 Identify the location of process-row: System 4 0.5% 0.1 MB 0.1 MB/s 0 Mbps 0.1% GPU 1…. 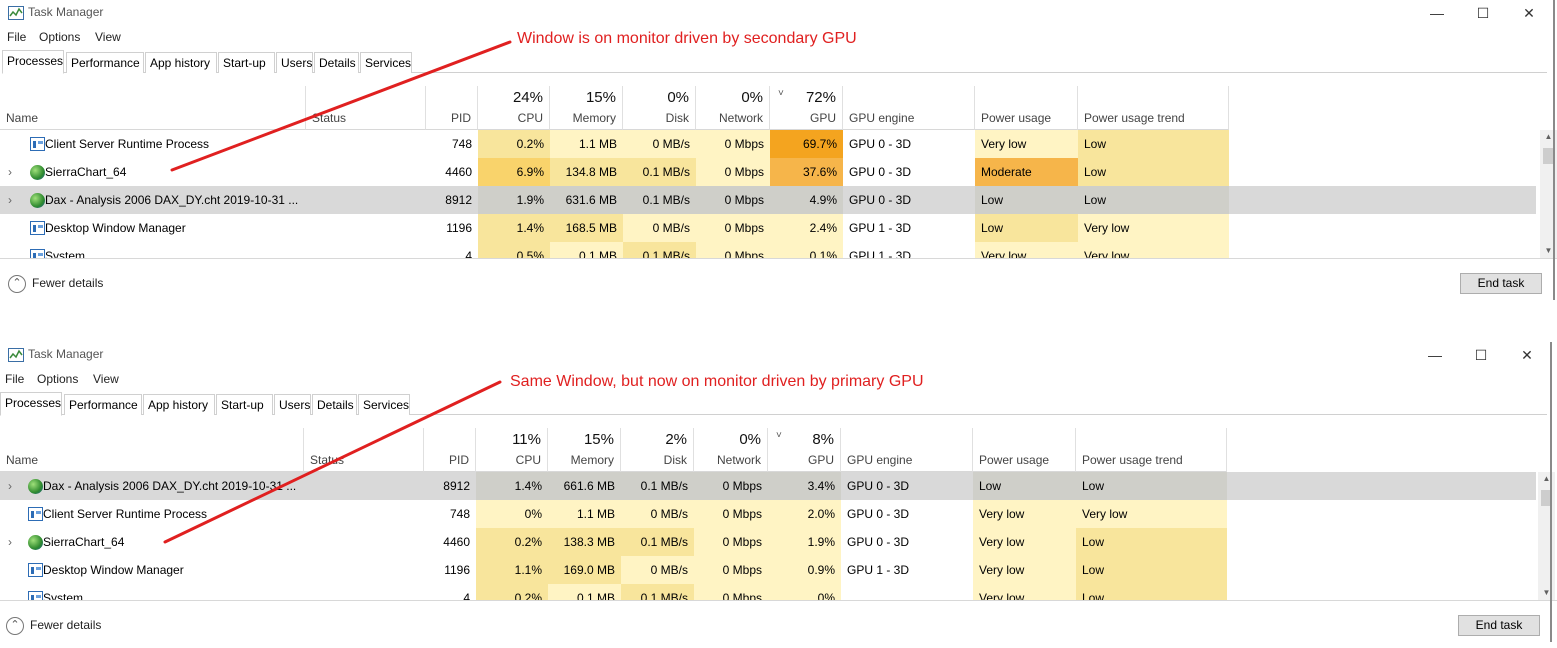
(768, 250).